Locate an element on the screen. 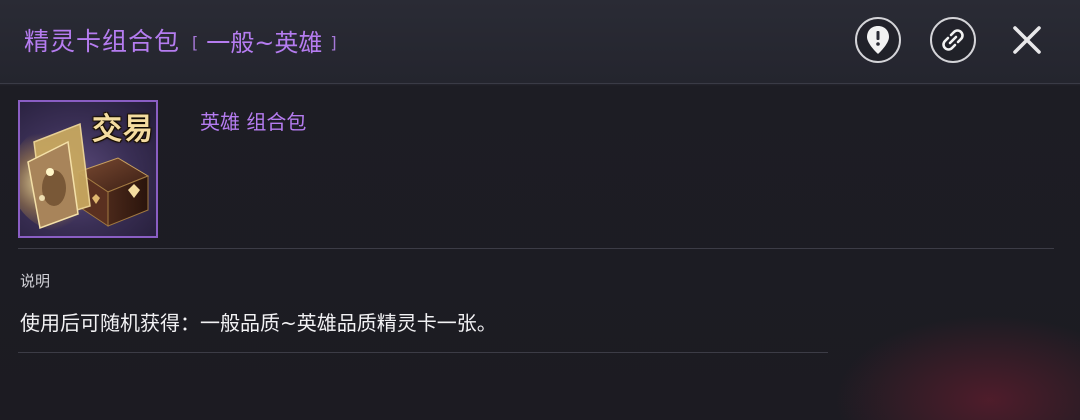 The width and height of the screenshot is (1080, 420). trade-tag: 交易 is located at coordinates (123, 129).